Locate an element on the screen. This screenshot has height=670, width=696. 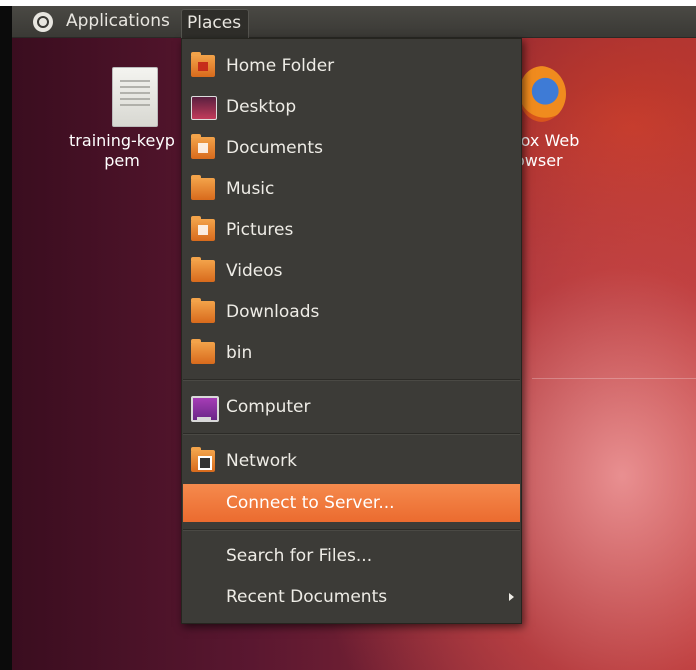
menu-item-home-folder: Home Folder is located at coordinates (351, 66).